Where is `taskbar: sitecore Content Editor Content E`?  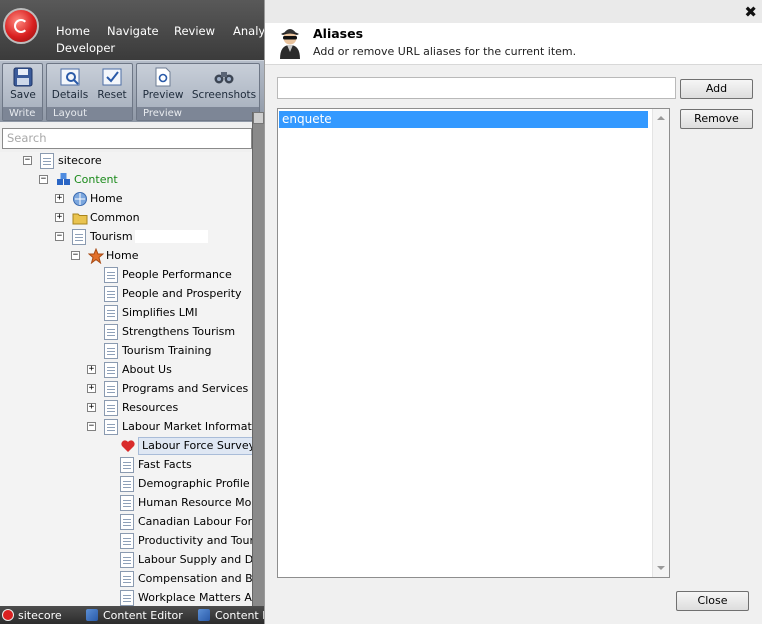
taskbar: sitecore Content Editor Content E is located at coordinates (132, 615).